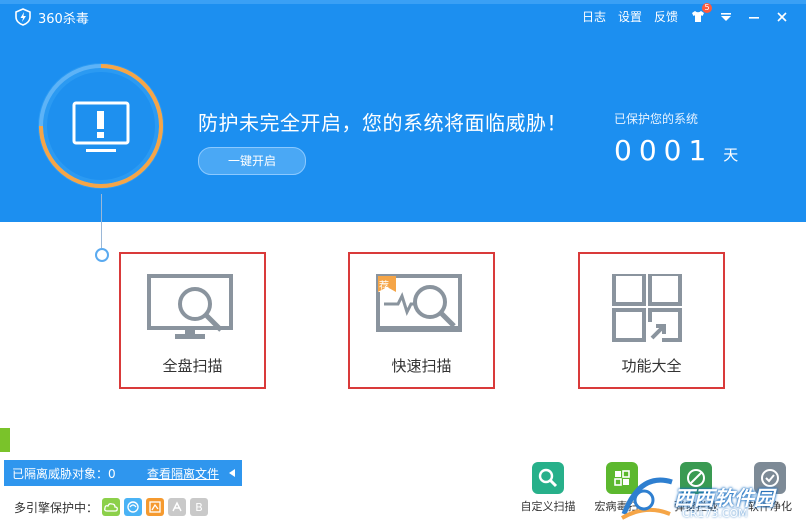 Image resolution: width=806 pixels, height=528 pixels. Describe the element at coordinates (707, 7) in the screenshot. I see `notification-badge: 5` at that location.